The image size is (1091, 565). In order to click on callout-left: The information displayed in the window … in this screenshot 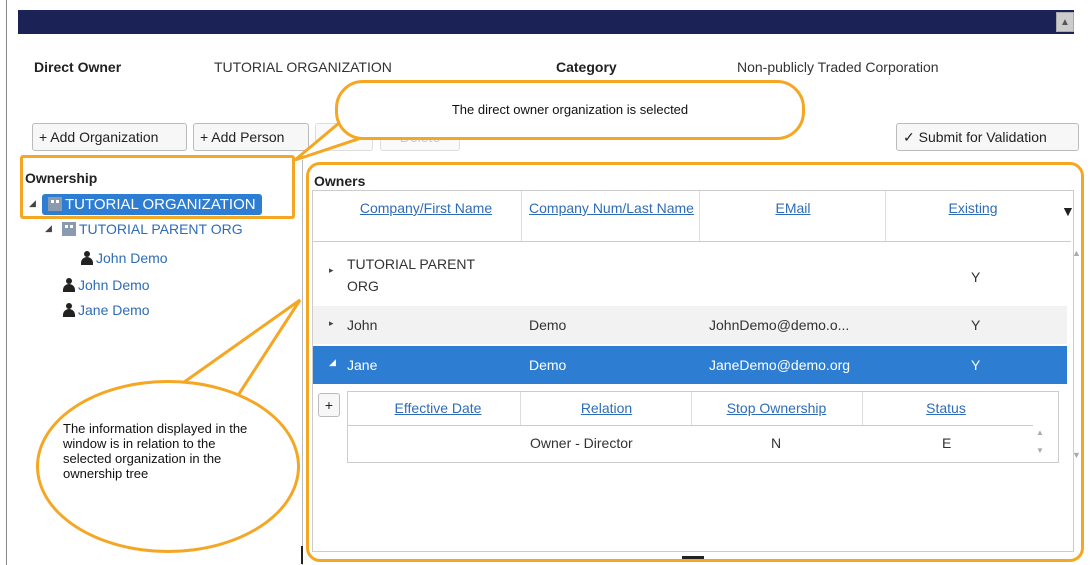, I will do `click(168, 466)`.